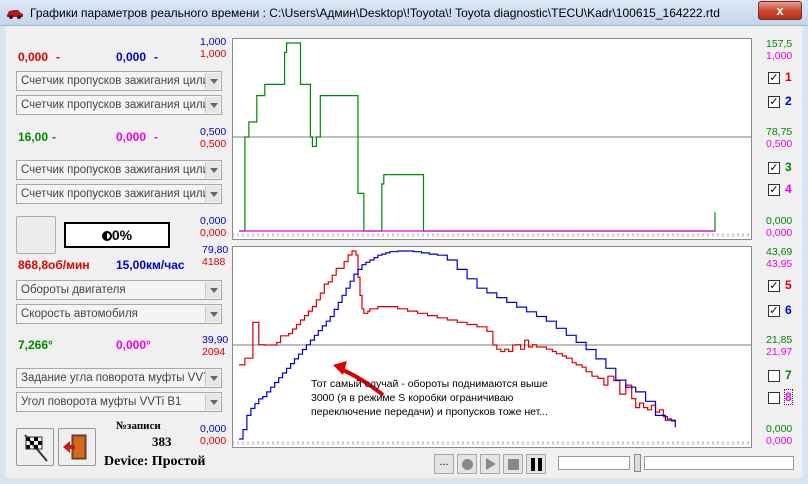 The height and width of the screenshot is (484, 808). What do you see at coordinates (779, 233) in the screenshot?
I see `top-right-axis-bot-magenta: 0,000` at bounding box center [779, 233].